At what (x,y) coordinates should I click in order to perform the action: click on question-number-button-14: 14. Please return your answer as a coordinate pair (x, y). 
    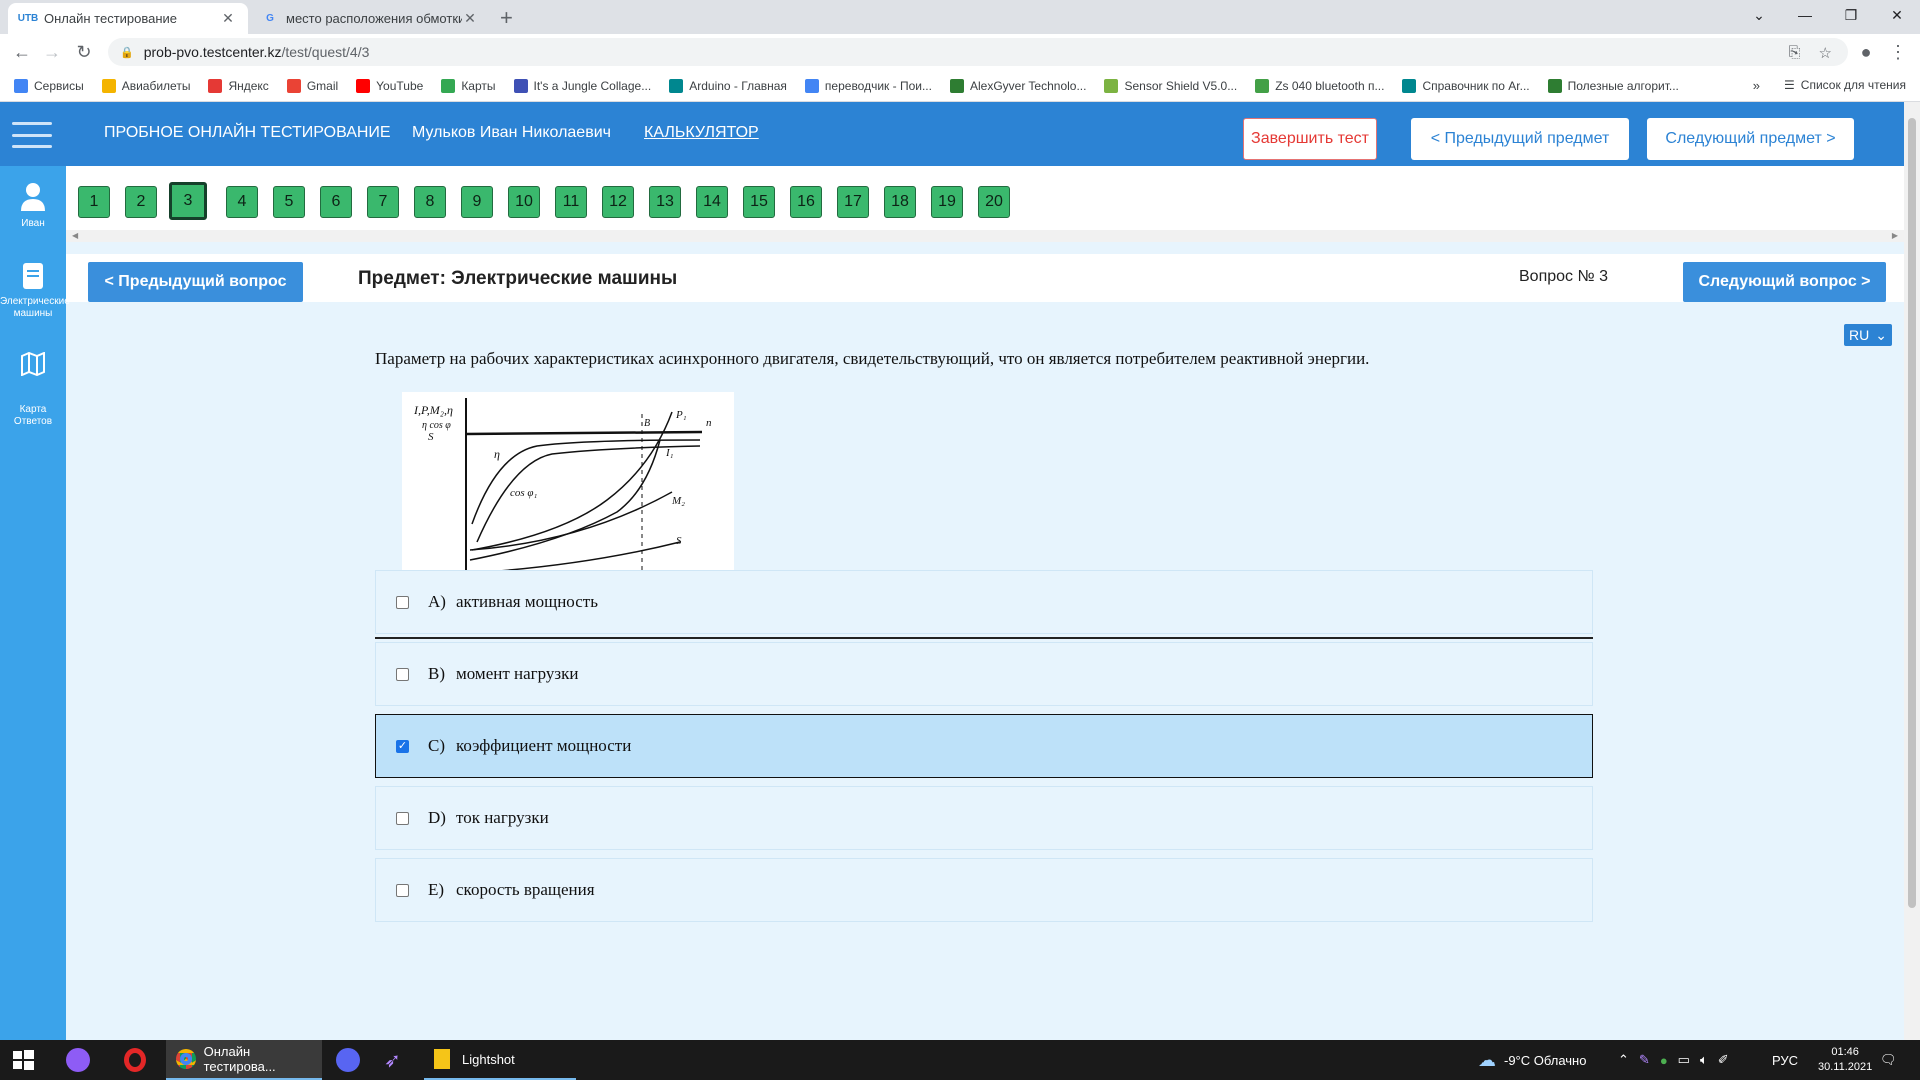
    Looking at the image, I should click on (712, 202).